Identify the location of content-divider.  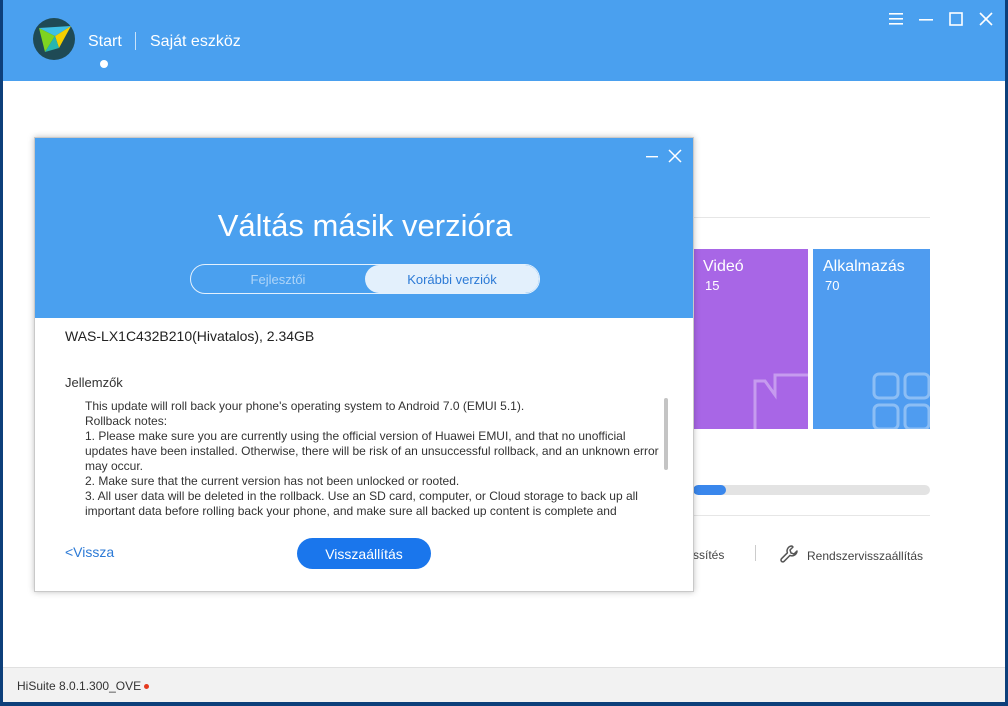
(811, 217).